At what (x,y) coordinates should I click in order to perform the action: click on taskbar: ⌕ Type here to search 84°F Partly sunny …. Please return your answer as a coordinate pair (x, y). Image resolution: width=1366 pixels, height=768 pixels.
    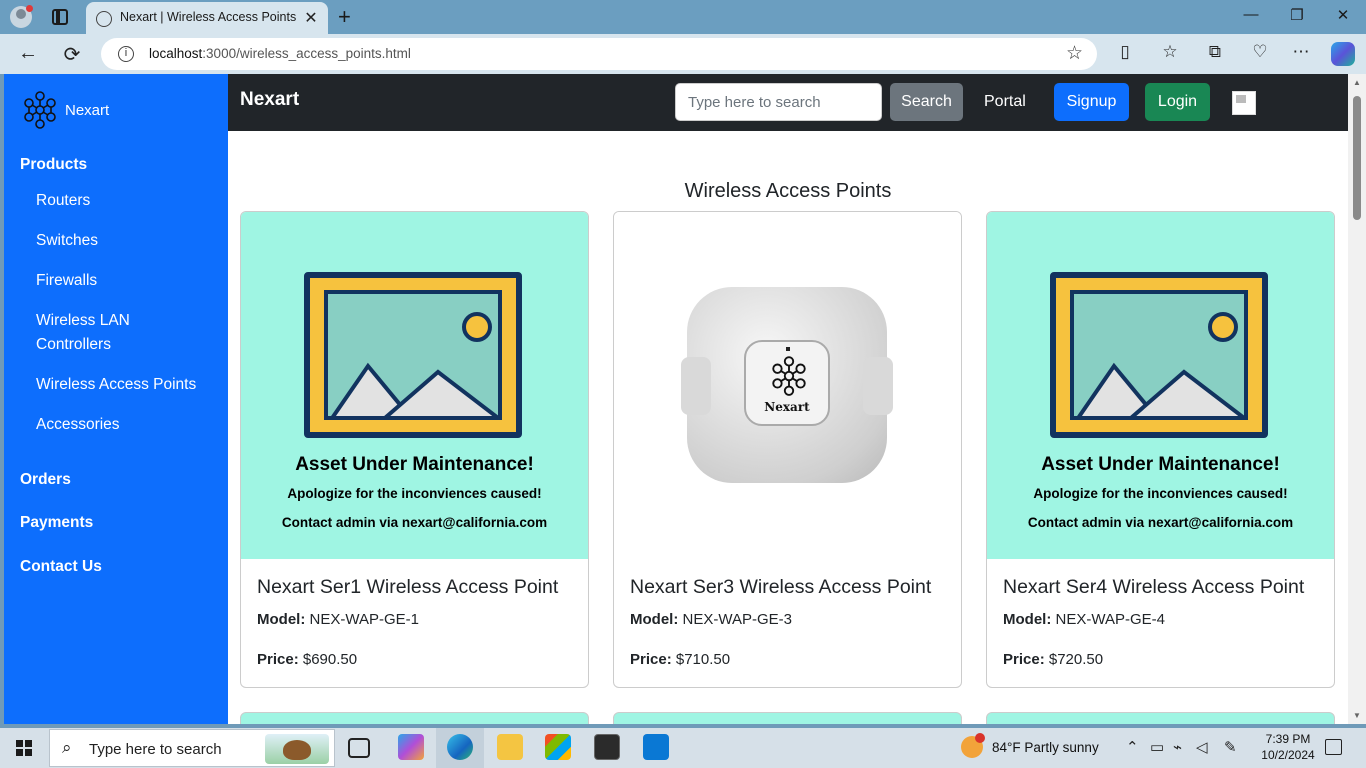
    Looking at the image, I should click on (683, 748).